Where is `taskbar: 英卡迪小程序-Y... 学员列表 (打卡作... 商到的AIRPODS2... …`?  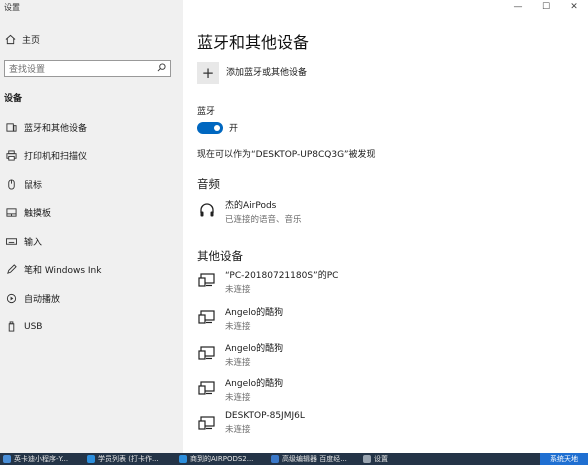
taskbar: 英卡迪小程序-Y... 学员列表 (打卡作... 商到的AIRPODS2... … is located at coordinates (294, 459).